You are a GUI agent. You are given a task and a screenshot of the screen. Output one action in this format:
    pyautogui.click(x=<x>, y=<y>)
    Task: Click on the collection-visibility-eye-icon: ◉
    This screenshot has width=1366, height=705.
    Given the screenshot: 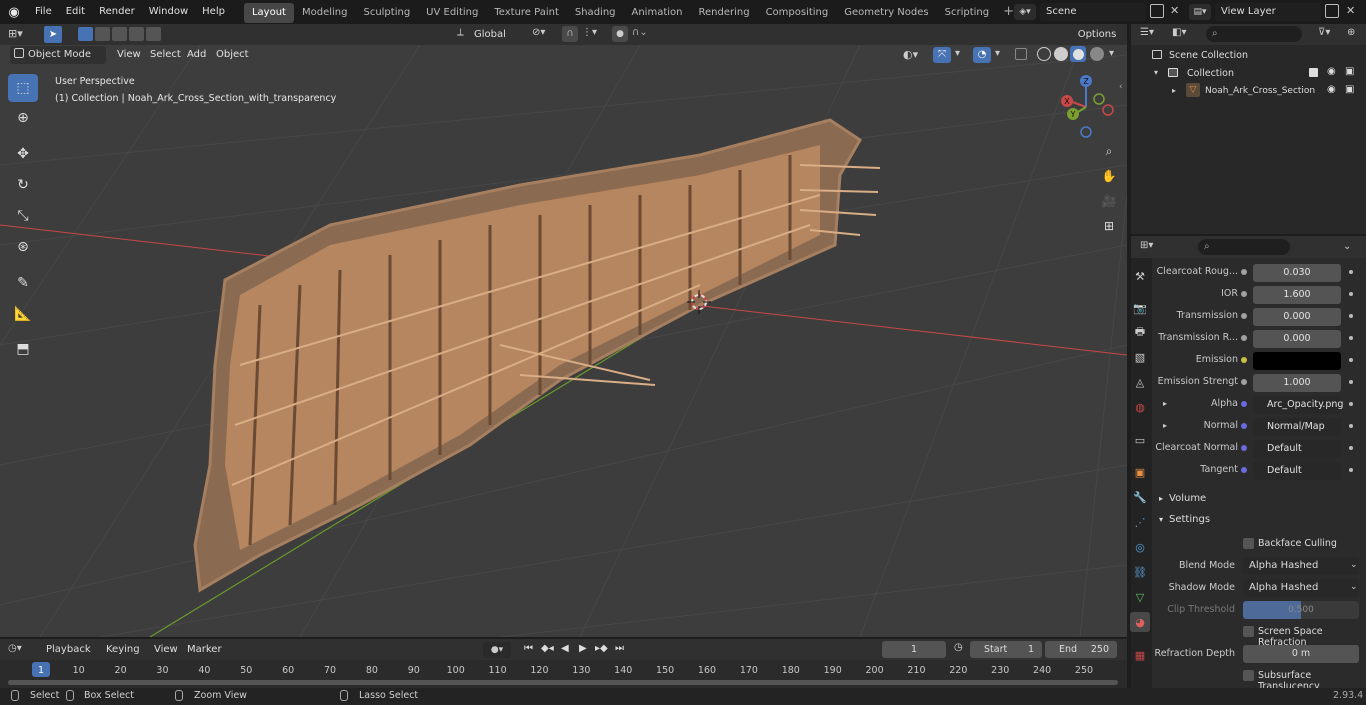 What is the action you would take?
    pyautogui.click(x=1331, y=71)
    